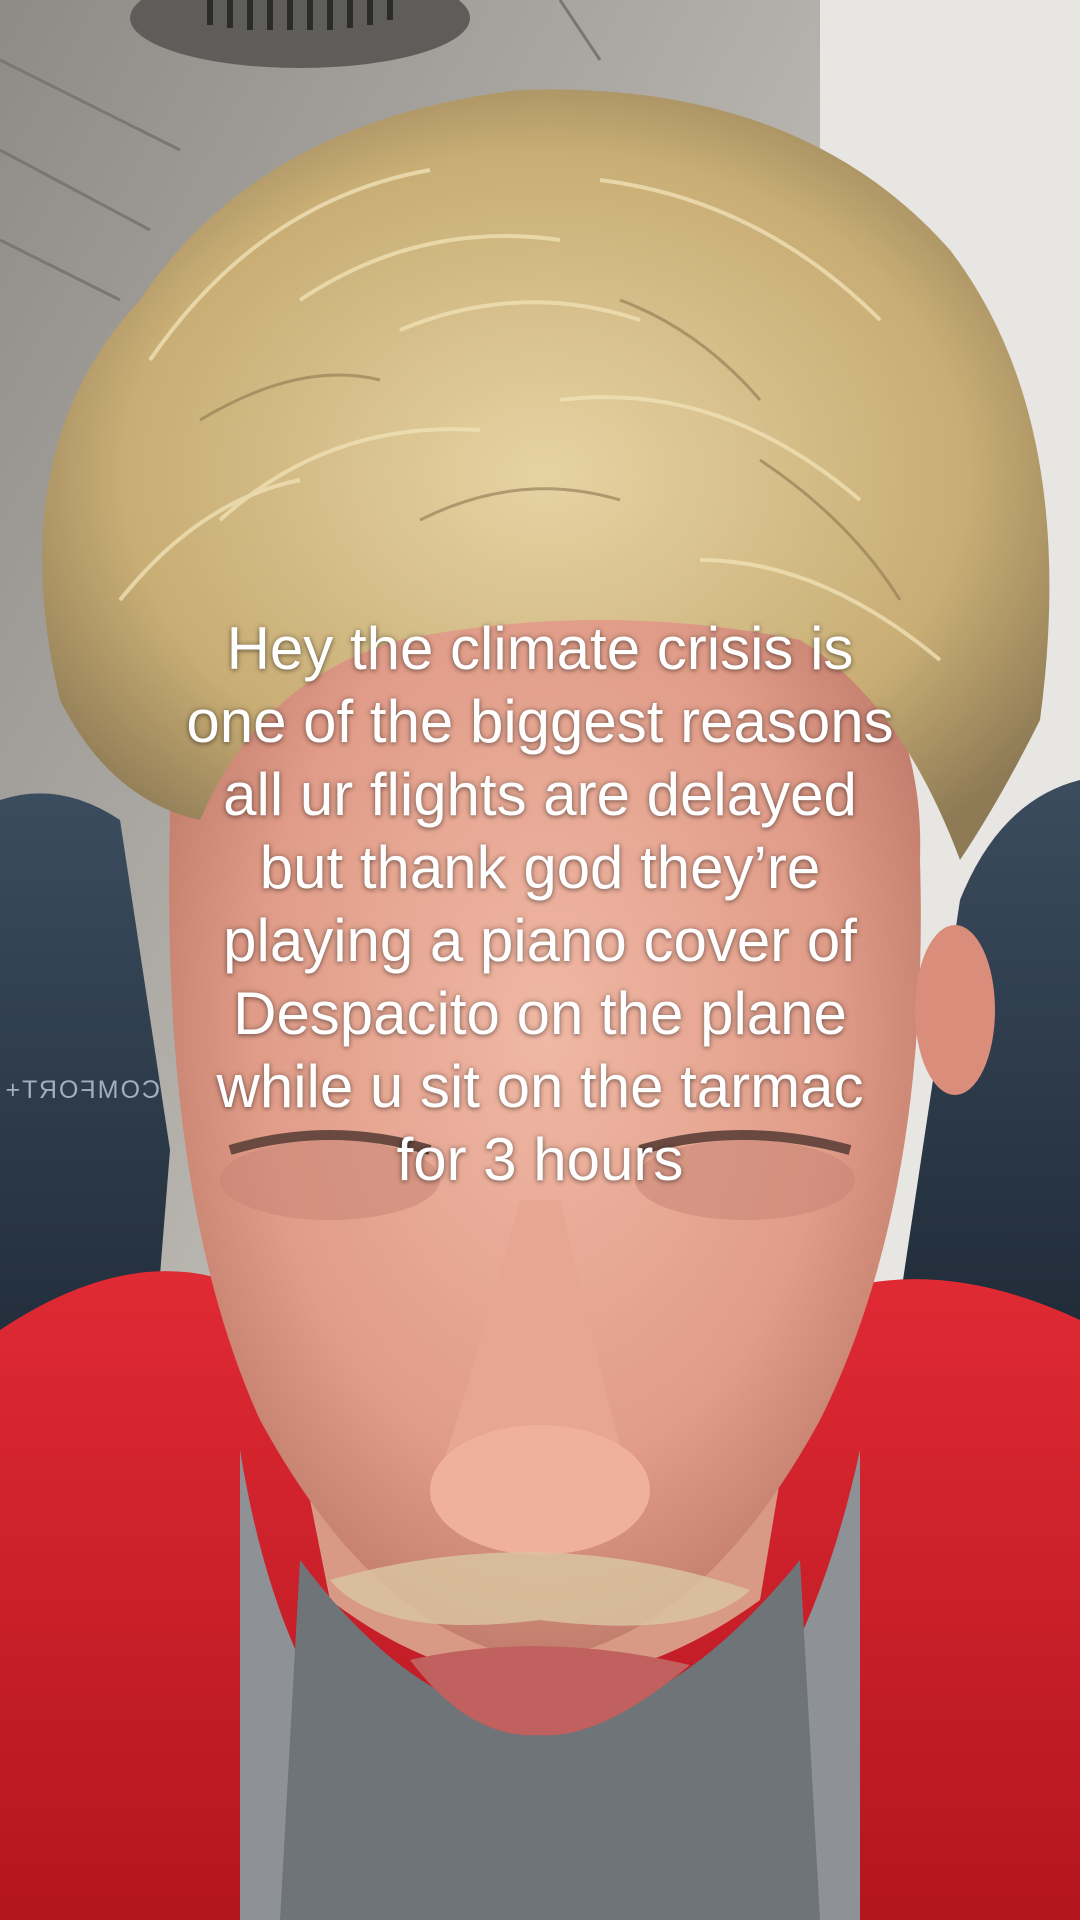 This screenshot has height=1920, width=1080. Describe the element at coordinates (540, 648) in the screenshot. I see `caption-line: Hey the climate crisis is` at that location.